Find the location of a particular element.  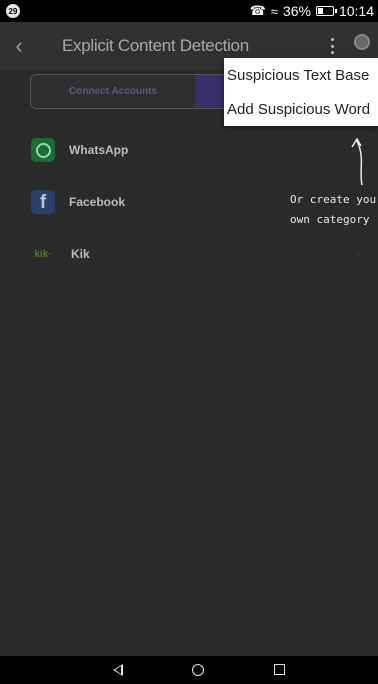

hint-line-2: own category is located at coordinates (330, 219).